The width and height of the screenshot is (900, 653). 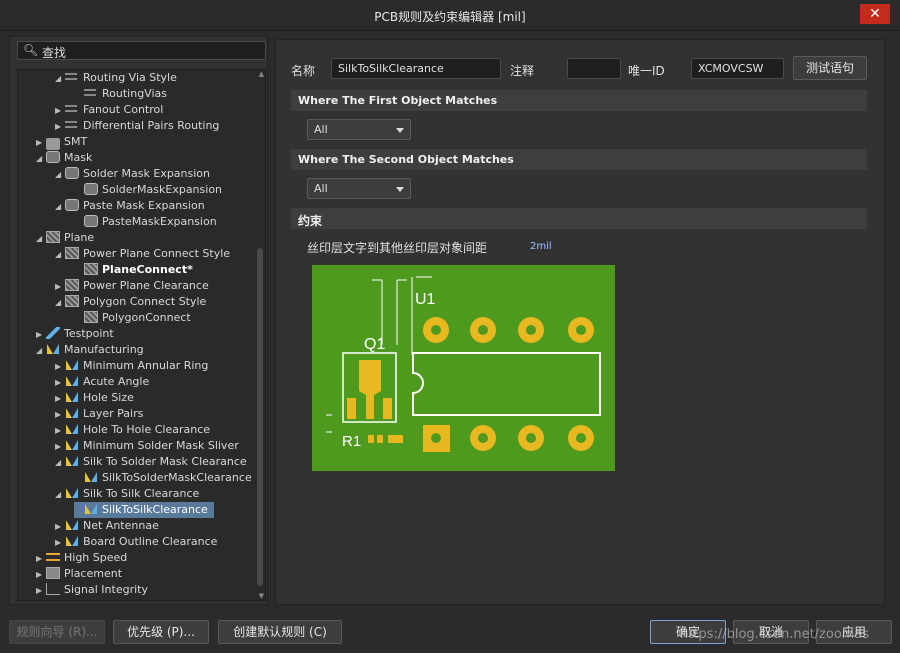 What do you see at coordinates (261, 74) in the screenshot?
I see `scroll-up-icon: ▲` at bounding box center [261, 74].